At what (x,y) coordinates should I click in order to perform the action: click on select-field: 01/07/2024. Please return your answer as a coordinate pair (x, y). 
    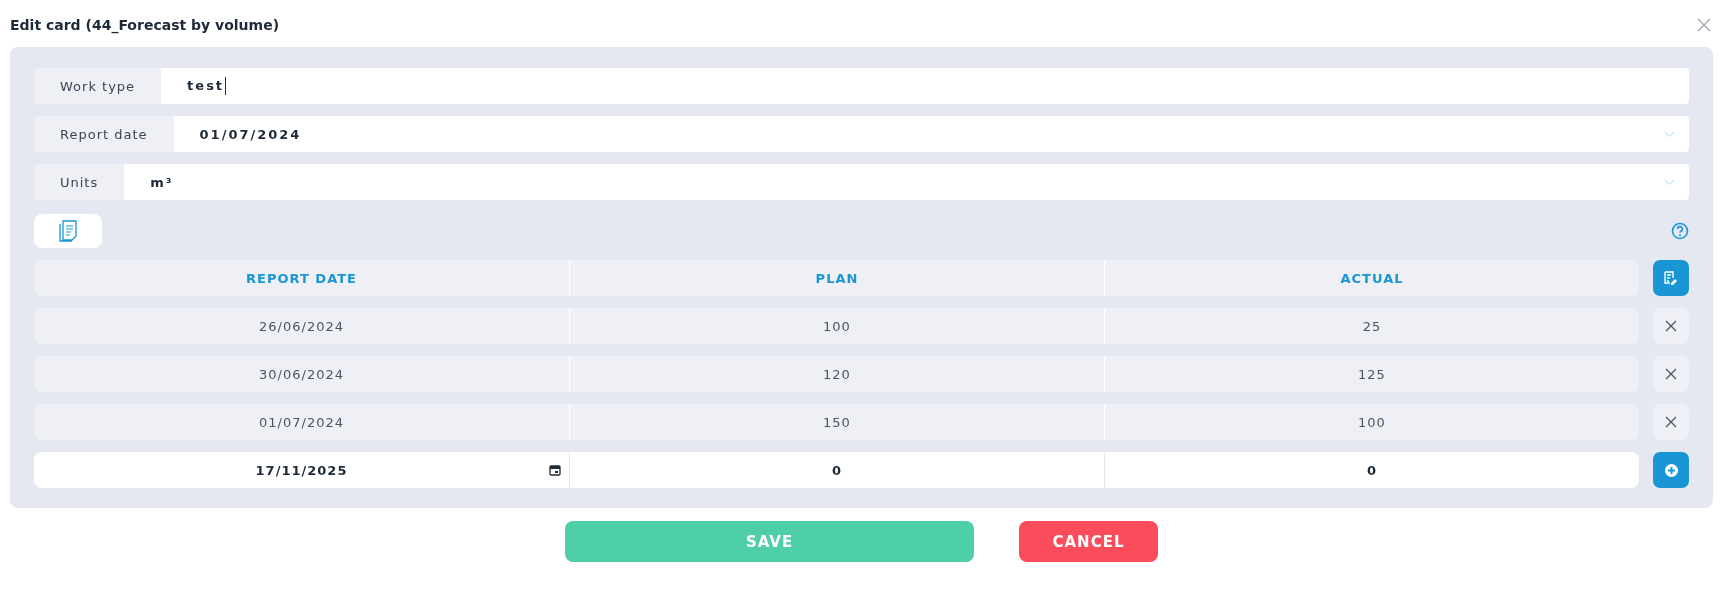
    Looking at the image, I should click on (931, 134).